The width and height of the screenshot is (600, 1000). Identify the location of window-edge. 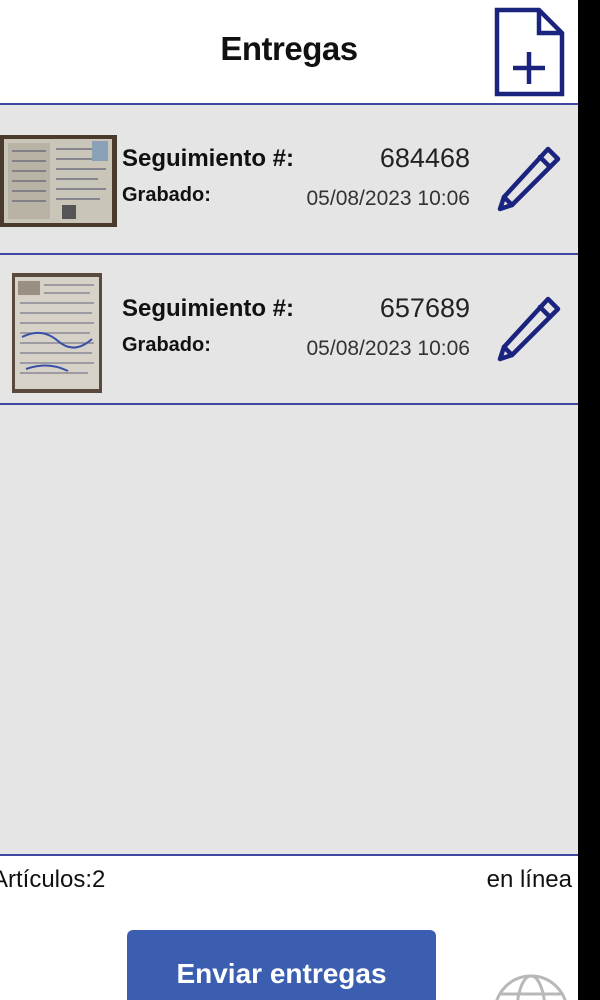
(589, 500).